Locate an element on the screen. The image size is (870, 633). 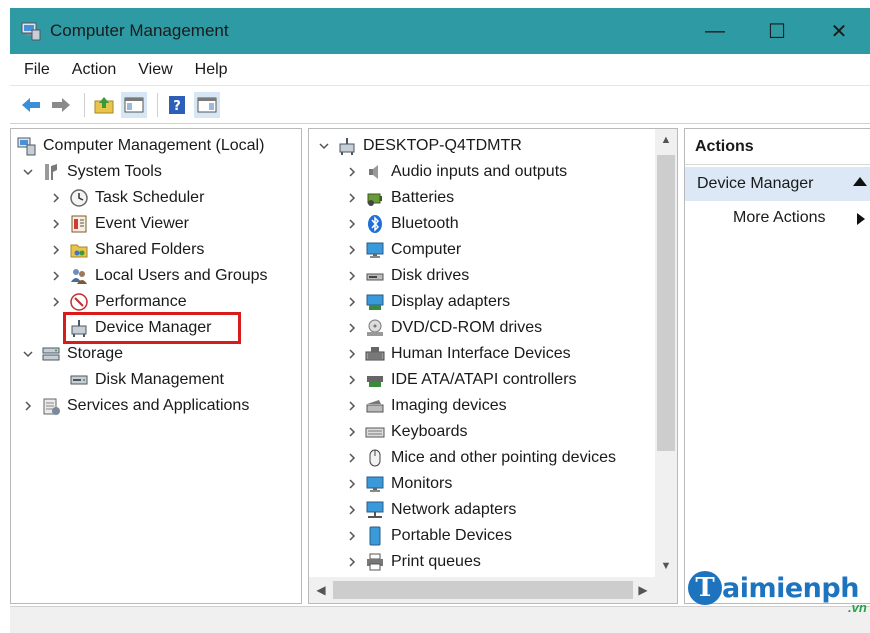
tree-item-label: Disk Management is located at coordinates (159, 379).